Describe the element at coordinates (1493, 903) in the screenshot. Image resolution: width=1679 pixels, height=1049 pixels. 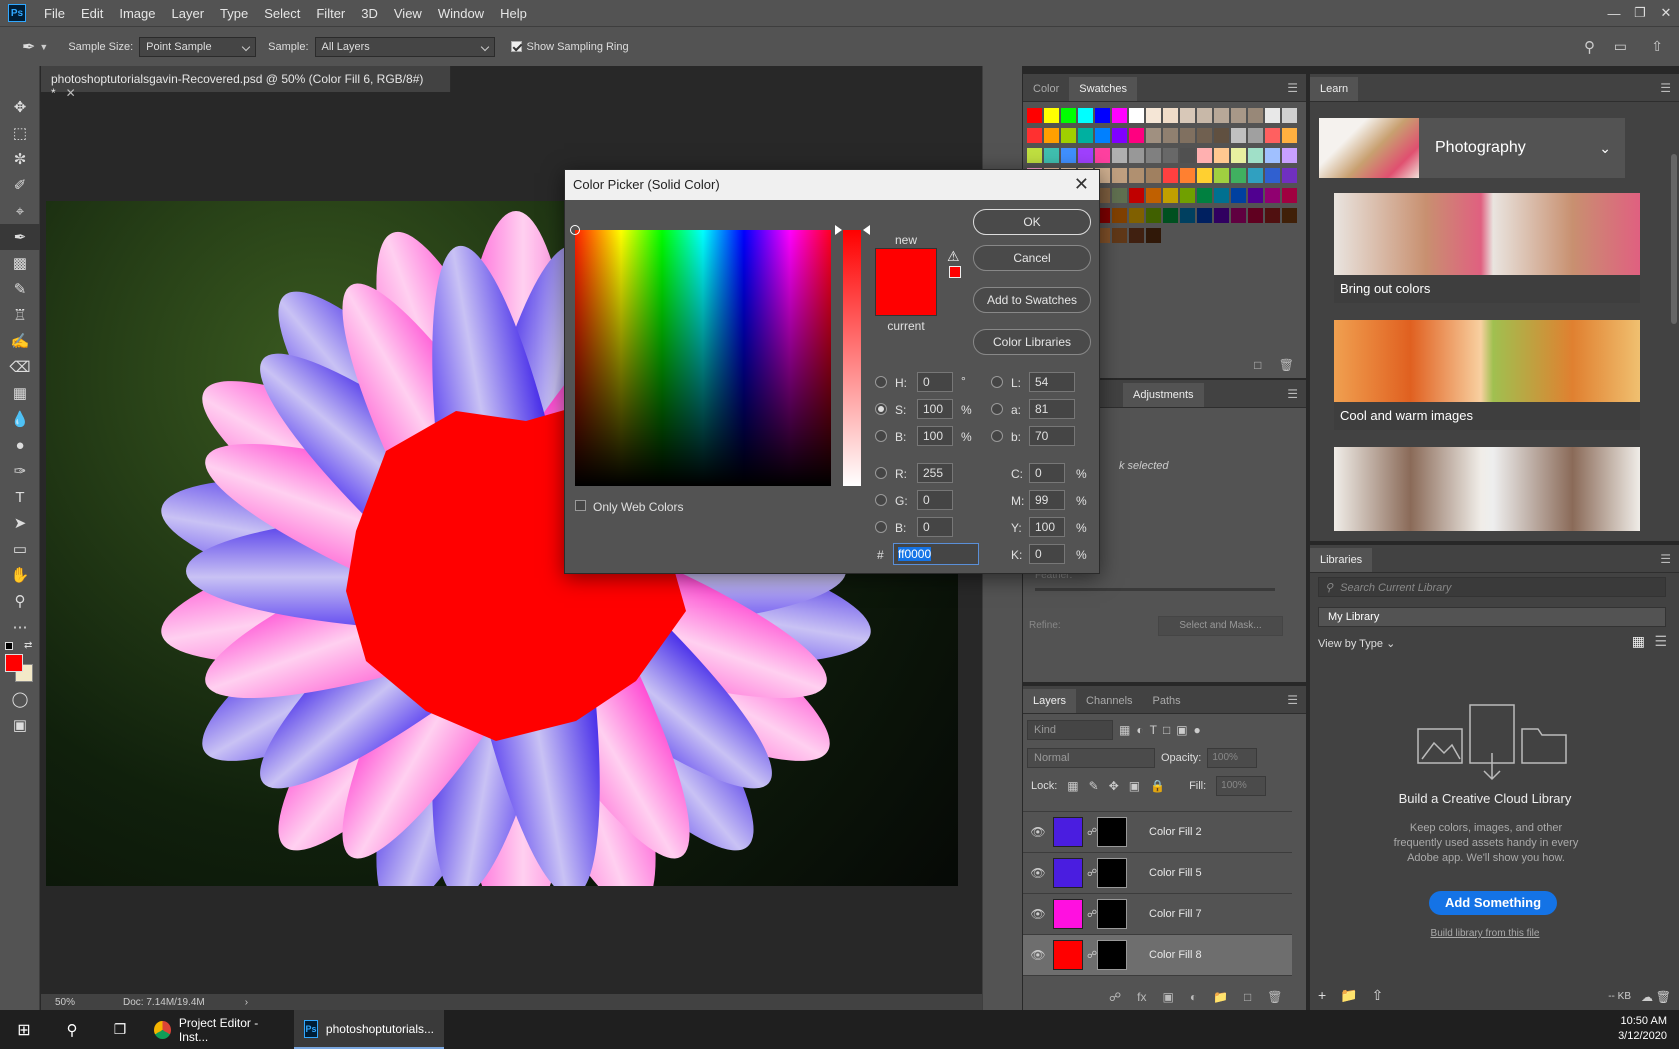
I see `add-something-button: Add Something` at that location.